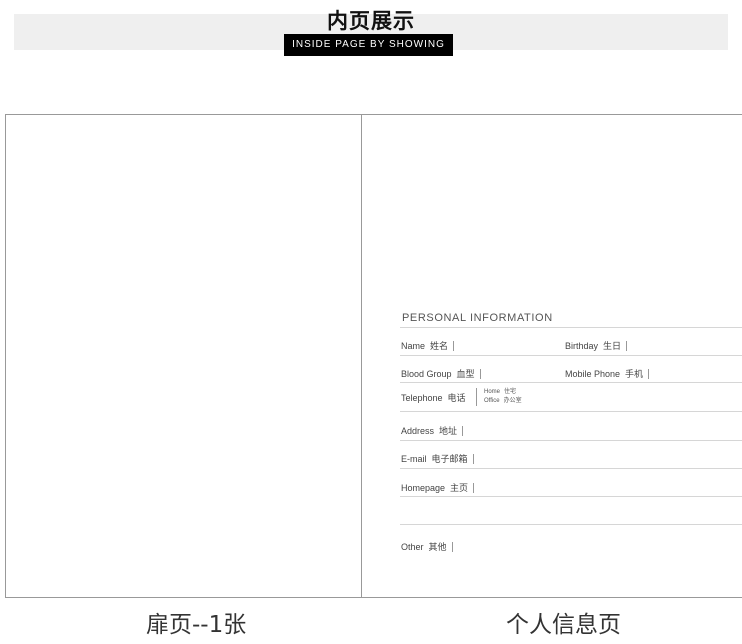 The image size is (742, 644). I want to click on field-label-cn: 血型, so click(465, 374).